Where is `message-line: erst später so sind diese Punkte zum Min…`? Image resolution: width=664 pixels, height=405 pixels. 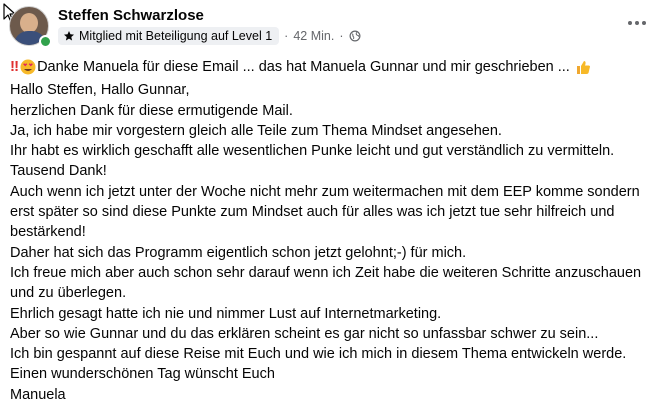 message-line: erst später so sind diese Punkte zum Min… is located at coordinates (312, 212).